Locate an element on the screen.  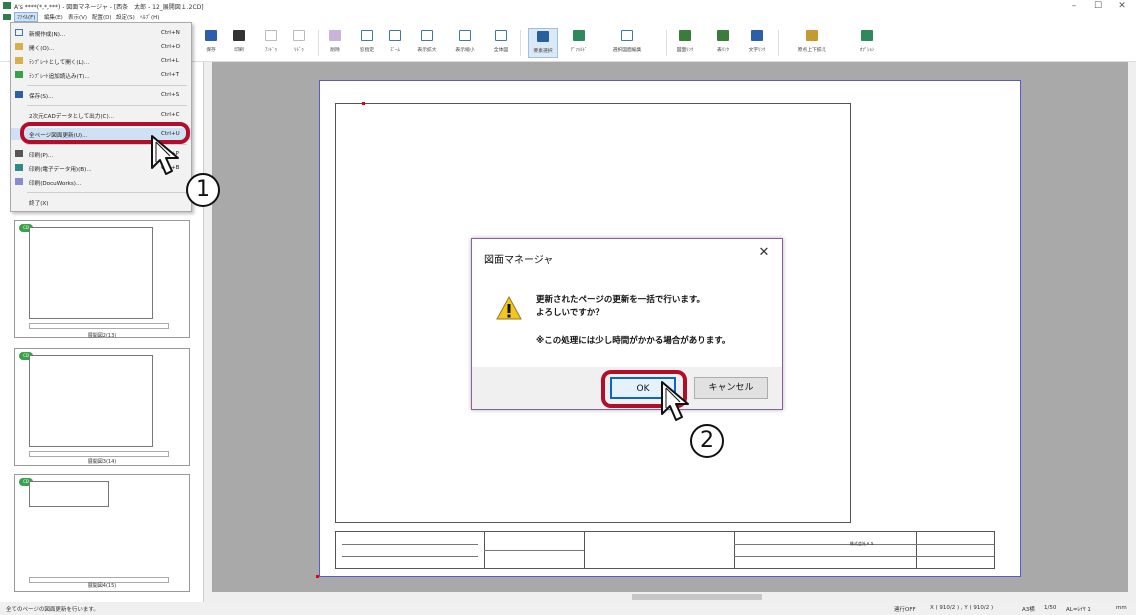
default-icon is located at coordinates (579, 35).